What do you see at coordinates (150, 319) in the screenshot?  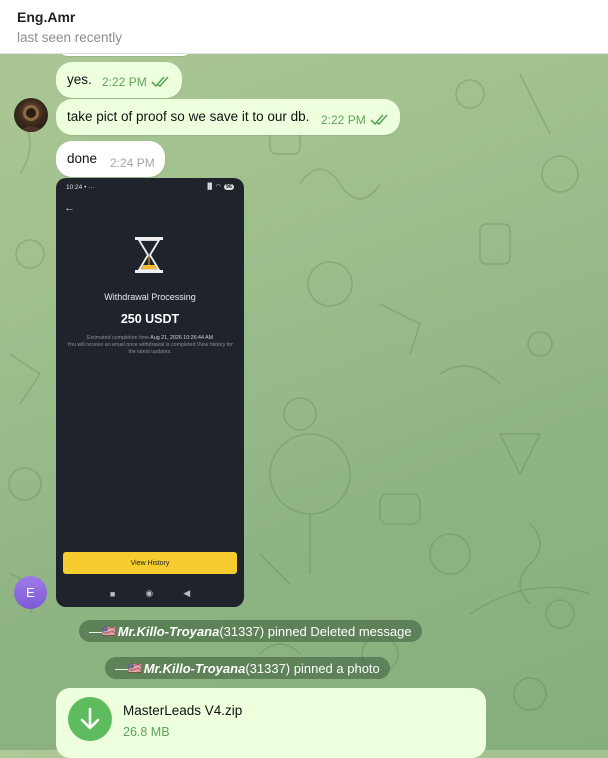 I see `withdrawal-amount: 250 USDT` at bounding box center [150, 319].